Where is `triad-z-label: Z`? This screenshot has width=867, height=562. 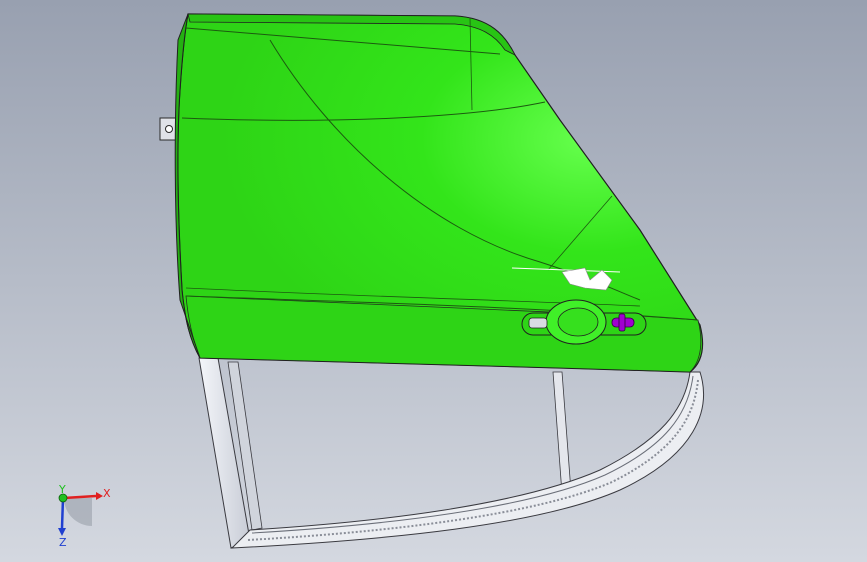
triad-z-label: Z is located at coordinates (63, 542).